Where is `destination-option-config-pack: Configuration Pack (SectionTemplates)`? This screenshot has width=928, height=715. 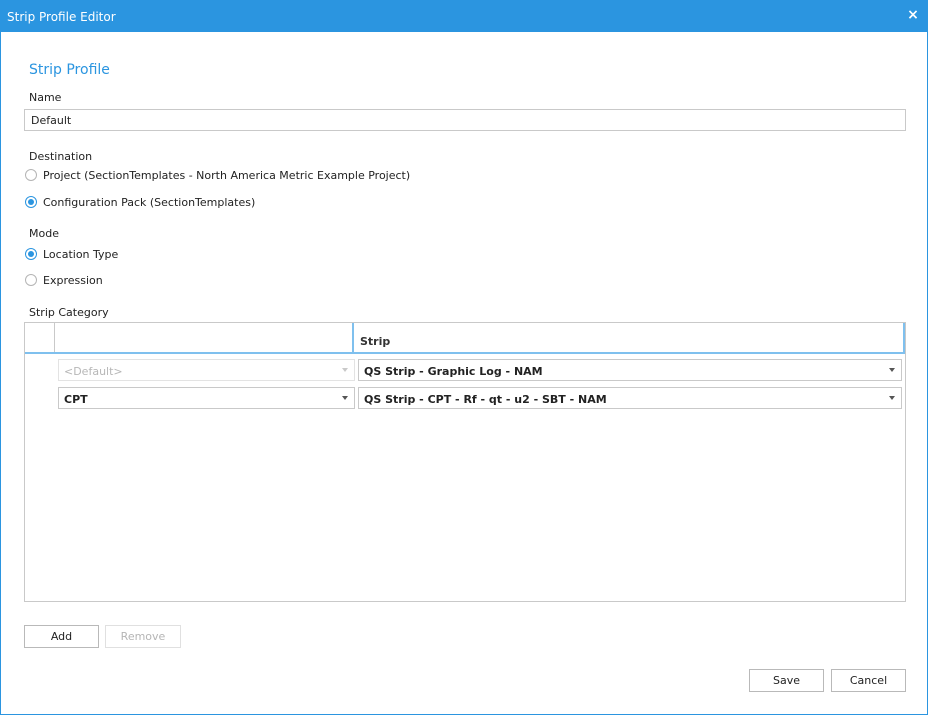 destination-option-config-pack: Configuration Pack (SectionTemplates) is located at coordinates (140, 202).